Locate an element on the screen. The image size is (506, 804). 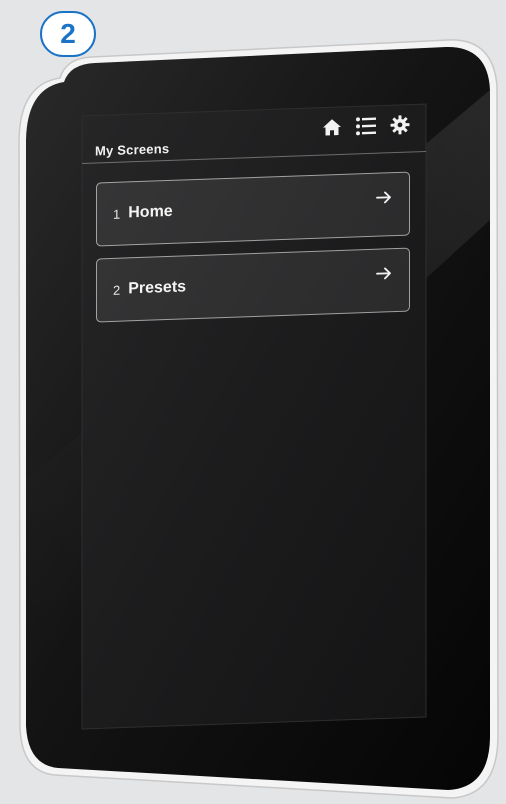
header-icon-group is located at coordinates (366, 125).